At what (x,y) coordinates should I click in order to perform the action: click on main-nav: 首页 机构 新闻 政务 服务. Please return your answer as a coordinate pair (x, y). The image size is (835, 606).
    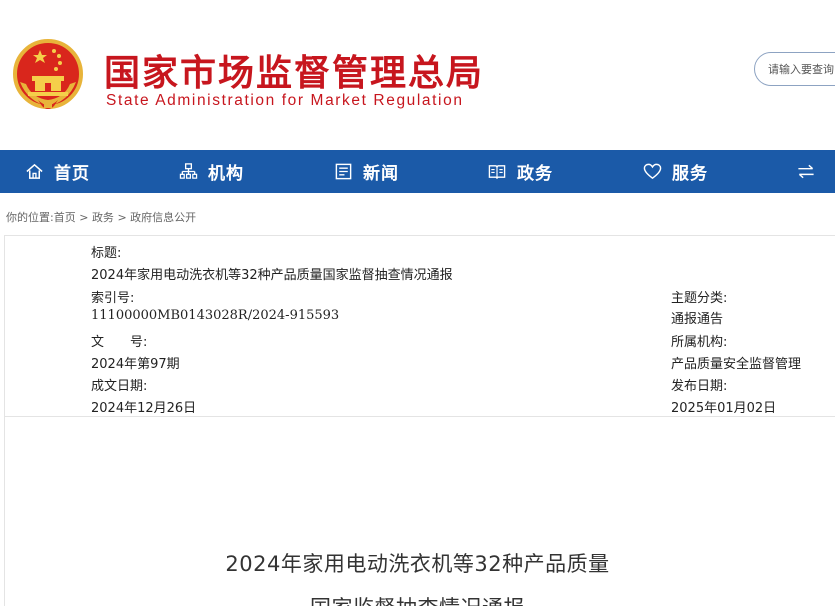
    Looking at the image, I should click on (417, 171).